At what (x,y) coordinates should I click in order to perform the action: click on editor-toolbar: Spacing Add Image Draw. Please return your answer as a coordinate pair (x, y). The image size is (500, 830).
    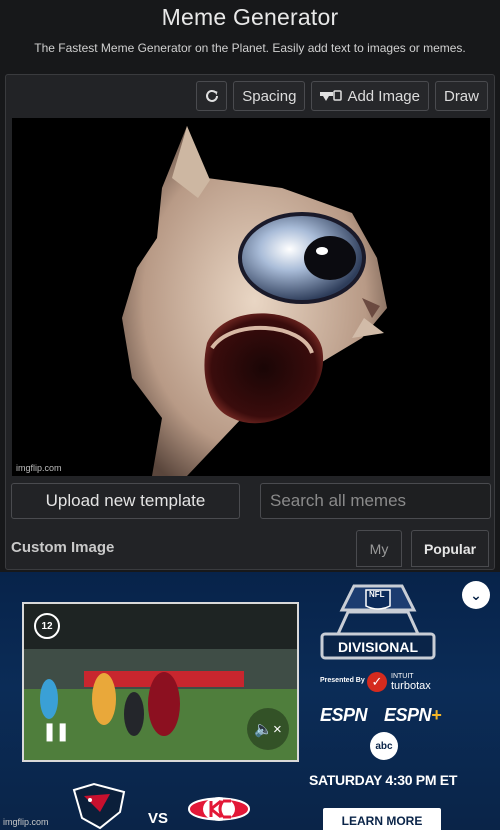
    Looking at the image, I should click on (342, 96).